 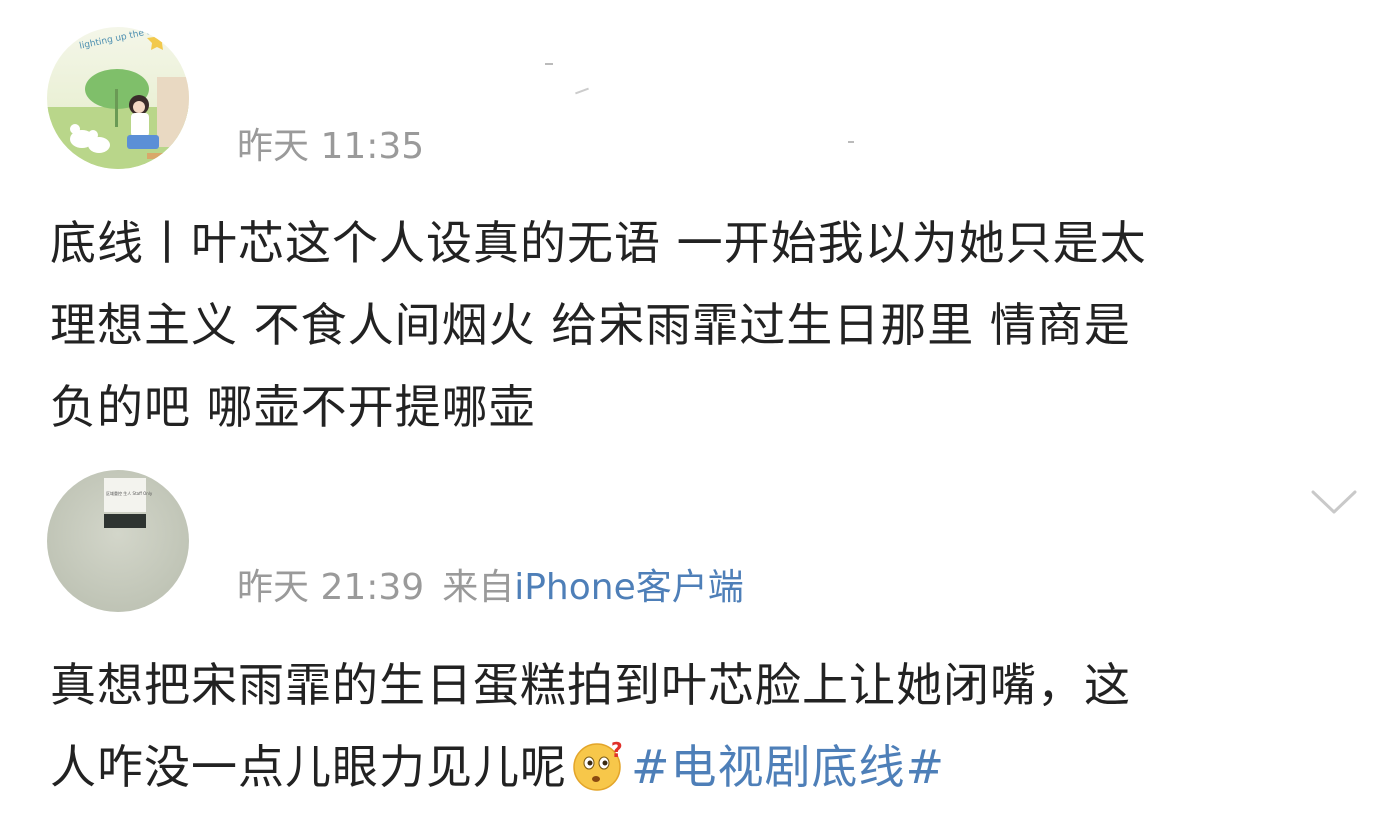 What do you see at coordinates (788, 767) in the screenshot?
I see `hashtag-link: #电视剧底线#` at bounding box center [788, 767].